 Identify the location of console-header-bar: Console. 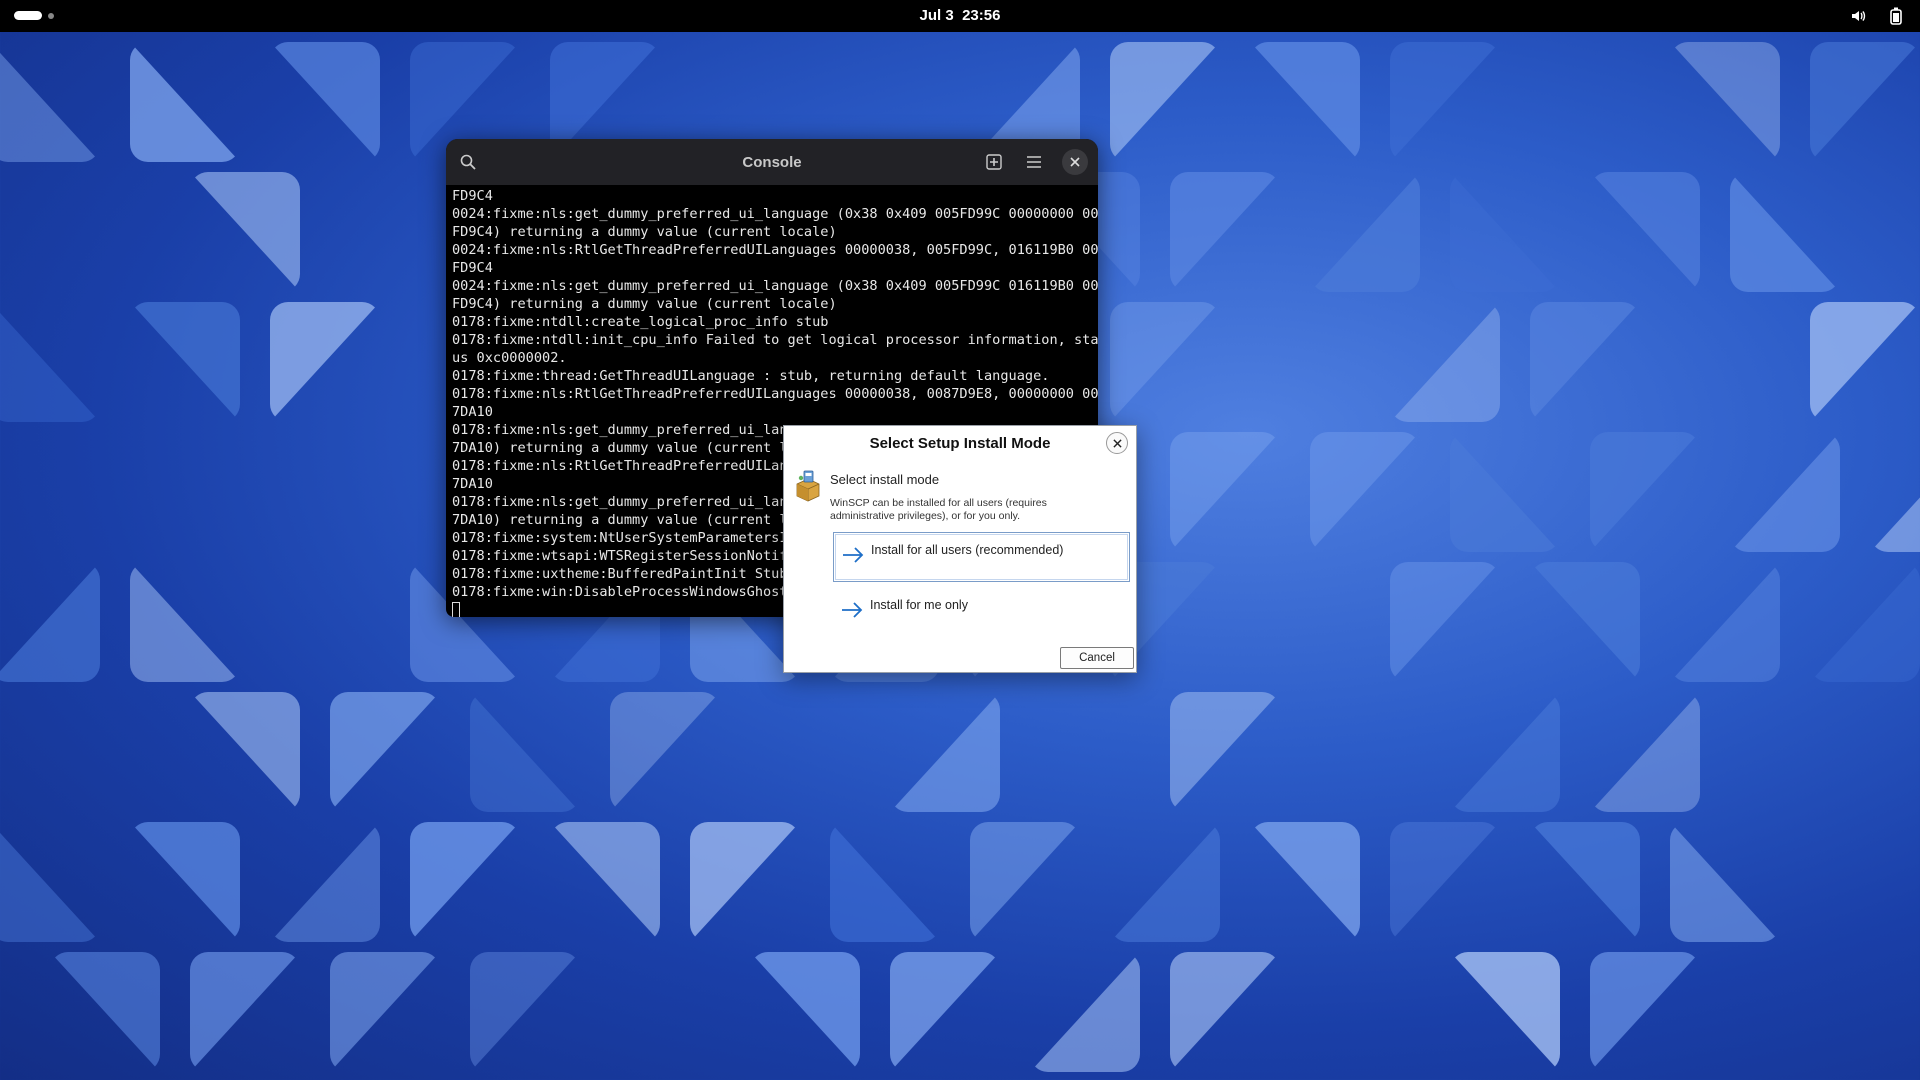
(772, 162).